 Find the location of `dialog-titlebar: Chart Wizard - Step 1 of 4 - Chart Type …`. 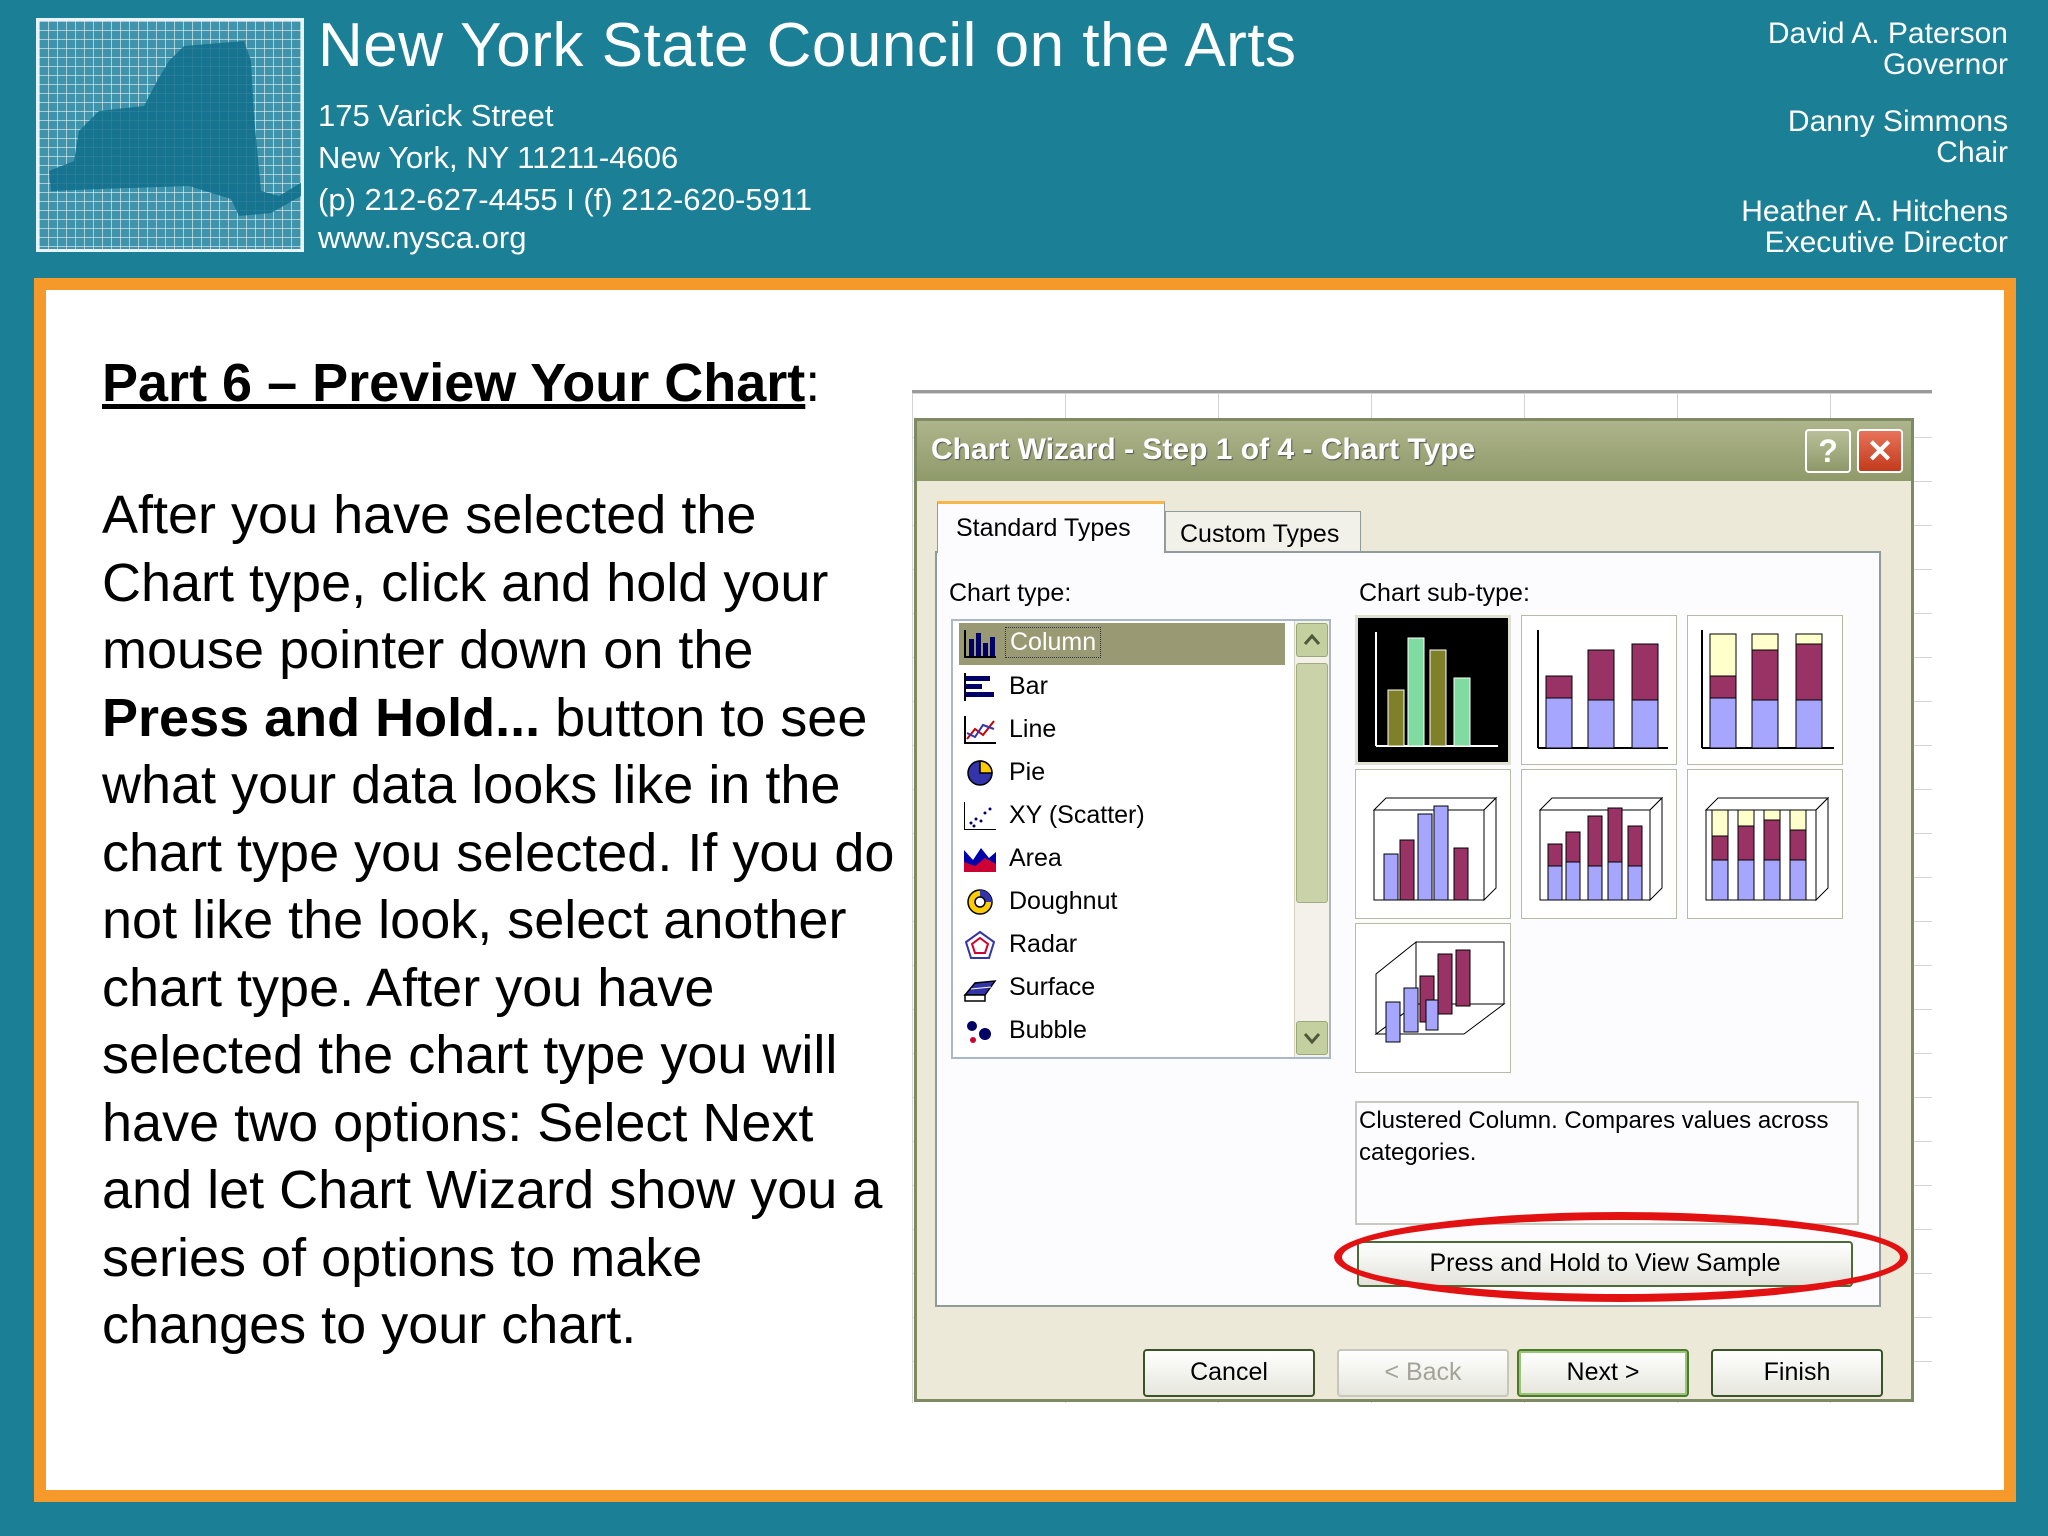

dialog-titlebar: Chart Wizard - Step 1 of 4 - Chart Type … is located at coordinates (1414, 451).